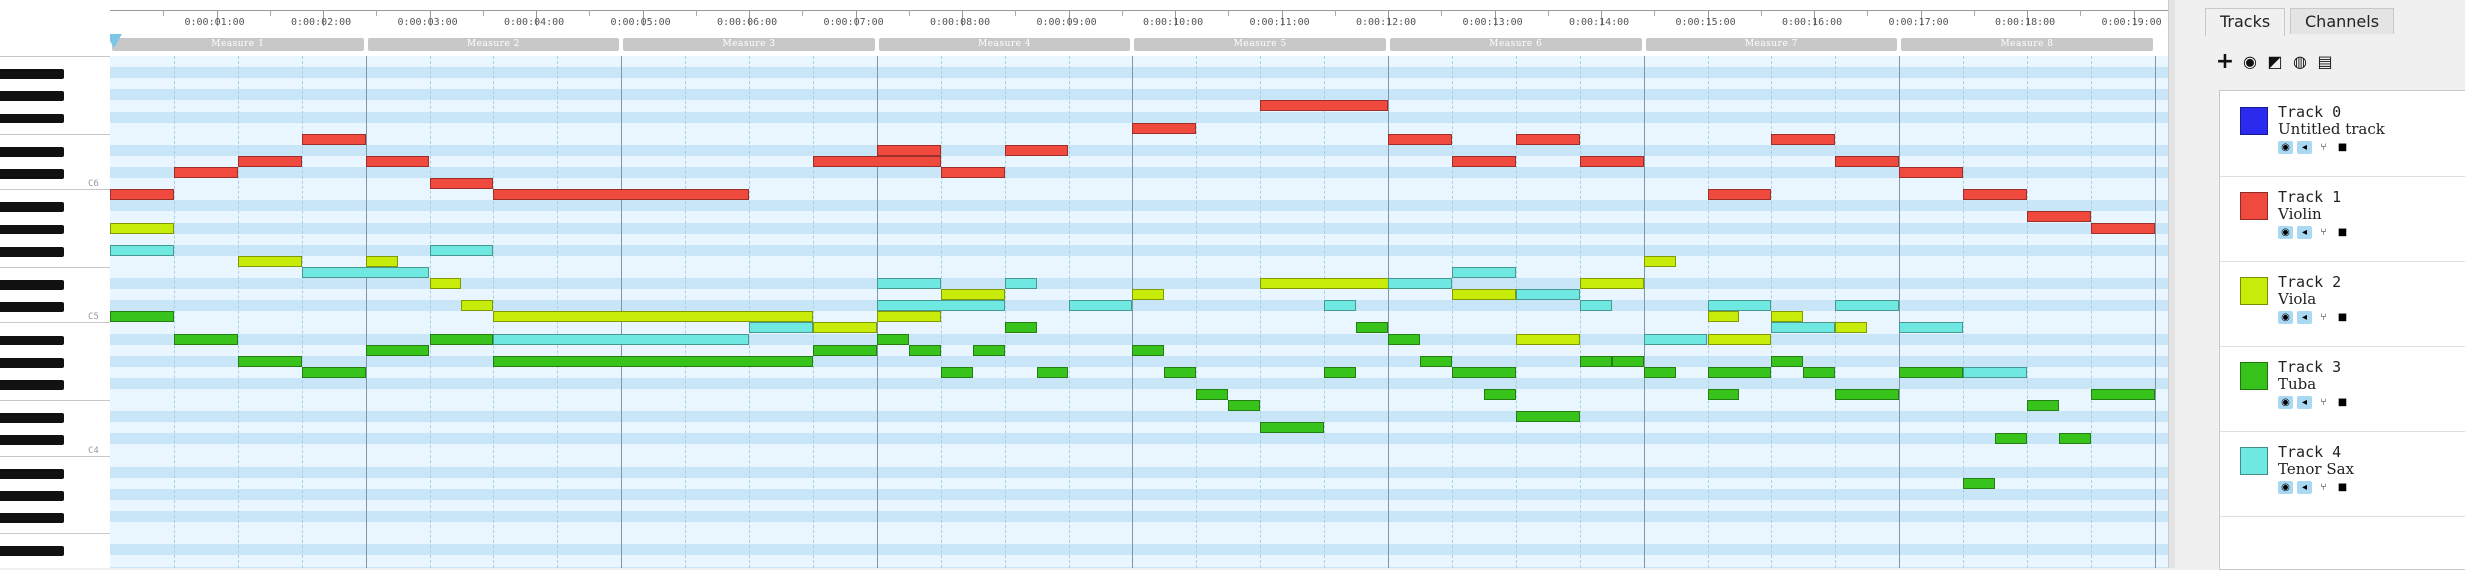  What do you see at coordinates (2342, 304) in the screenshot?
I see `track-row: Track 2 Viola ◉ ◂ ⑂ ■` at bounding box center [2342, 304].